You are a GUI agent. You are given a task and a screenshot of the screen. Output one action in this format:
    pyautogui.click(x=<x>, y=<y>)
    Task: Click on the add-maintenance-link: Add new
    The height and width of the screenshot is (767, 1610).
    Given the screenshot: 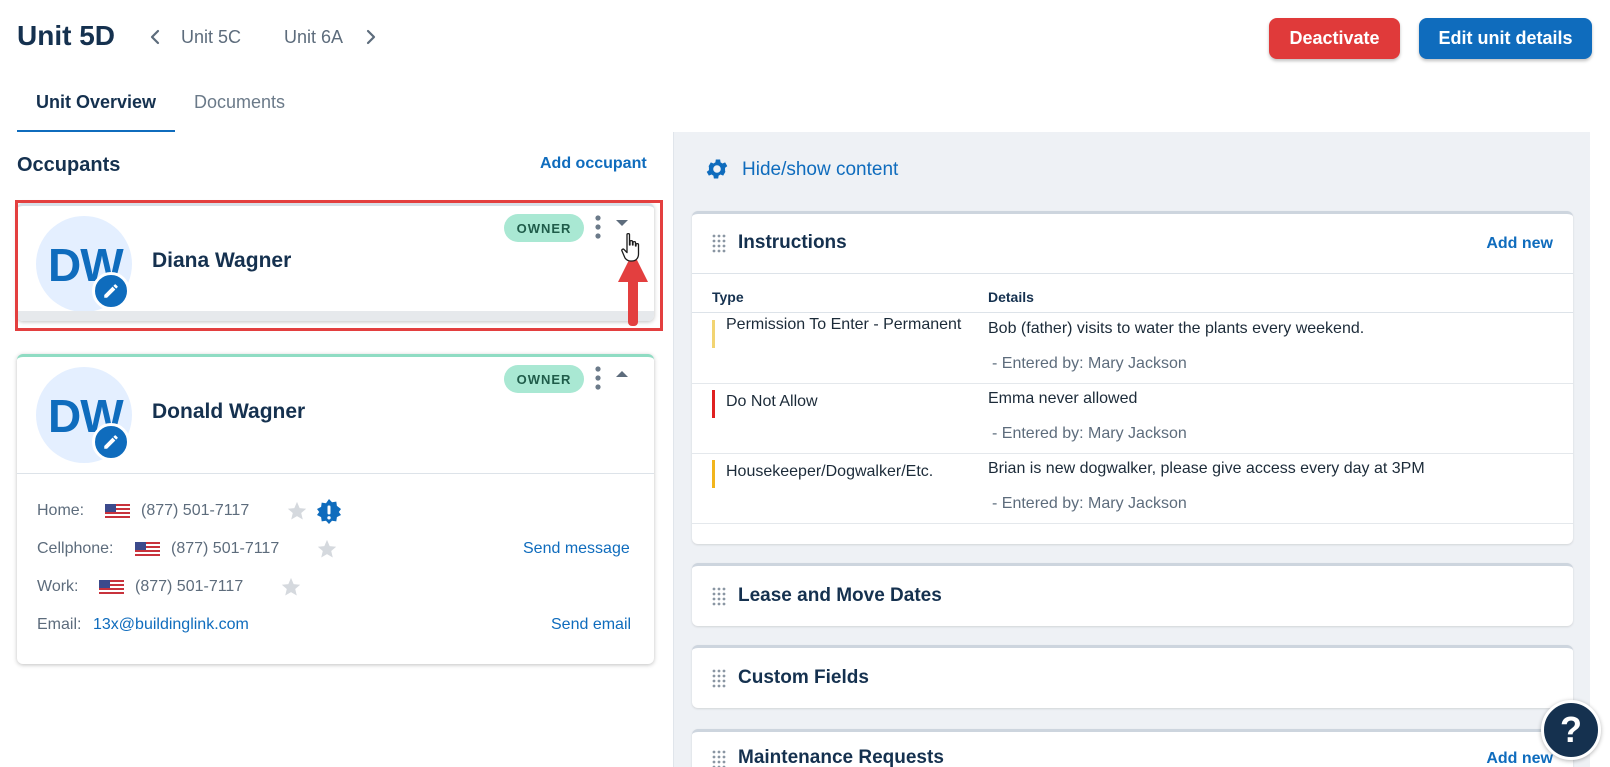 What is the action you would take?
    pyautogui.click(x=1519, y=758)
    